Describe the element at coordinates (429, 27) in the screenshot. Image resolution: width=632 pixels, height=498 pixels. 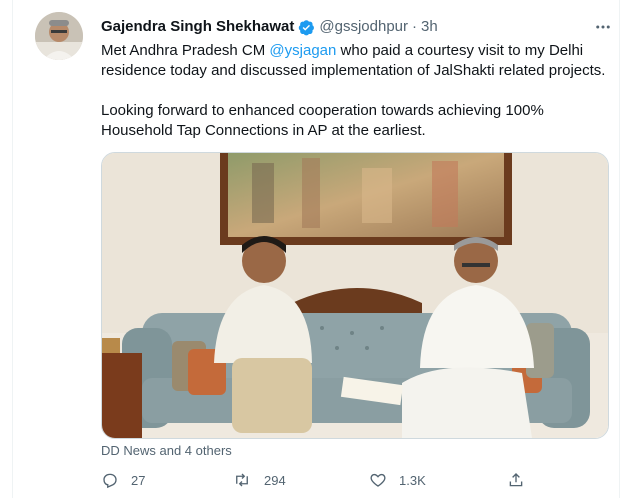
I see `timestamp: 3h` at that location.